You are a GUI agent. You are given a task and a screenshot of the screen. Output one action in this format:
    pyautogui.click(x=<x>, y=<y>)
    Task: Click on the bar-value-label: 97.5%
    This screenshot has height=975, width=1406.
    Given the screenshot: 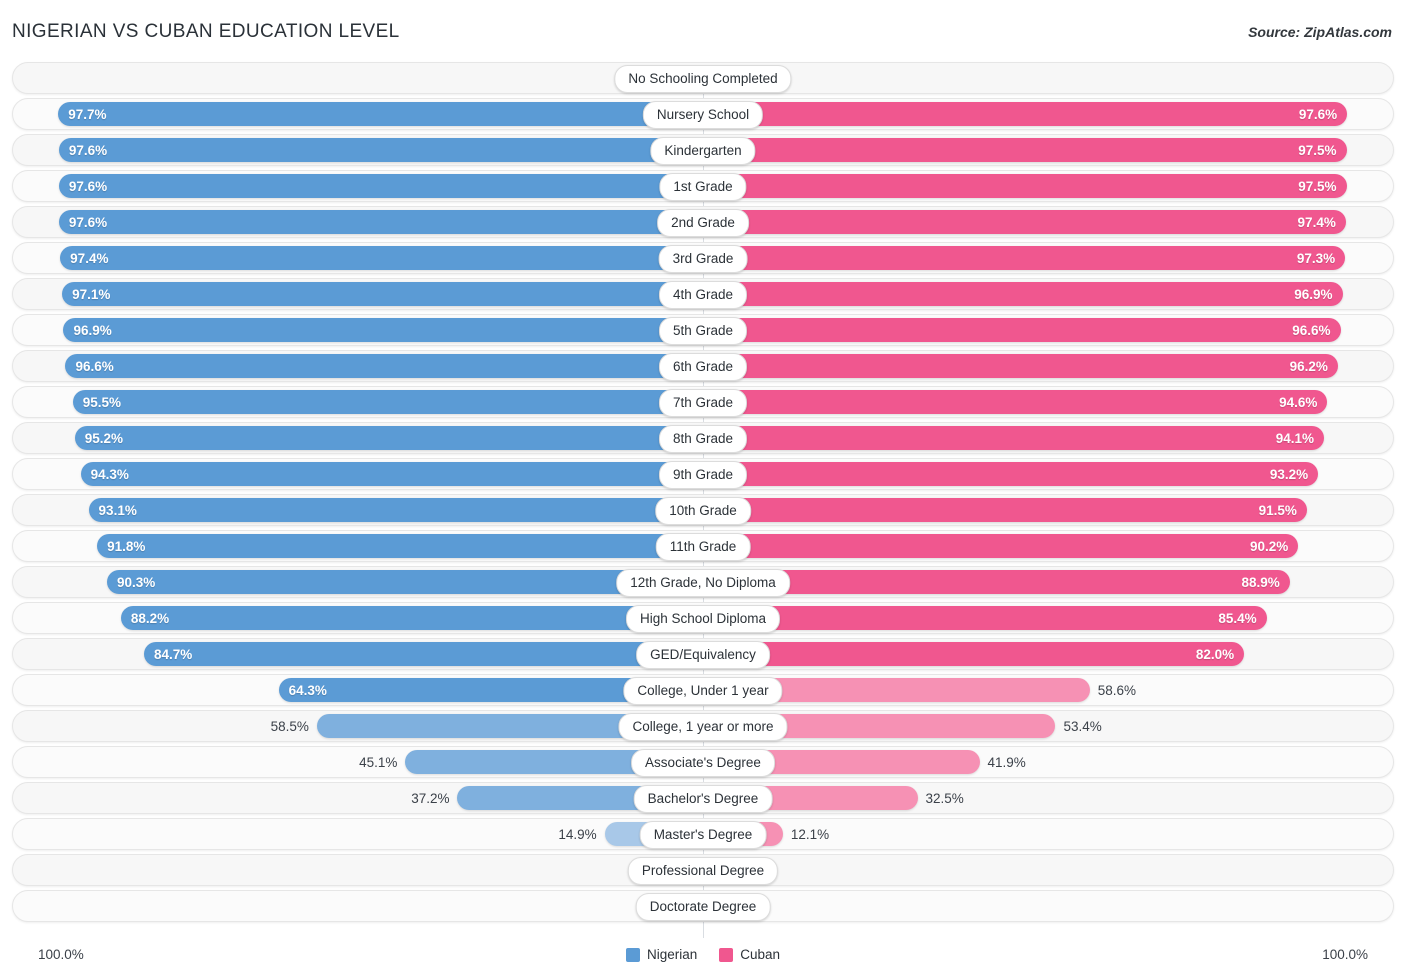 What is the action you would take?
    pyautogui.click(x=1317, y=186)
    